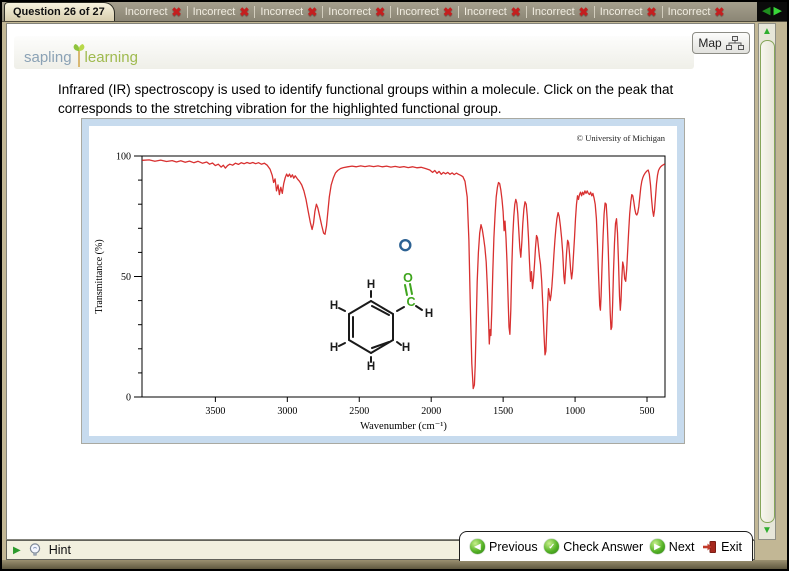 The height and width of the screenshot is (571, 789). Describe the element at coordinates (731, 546) in the screenshot. I see `exit-label: Exit` at that location.